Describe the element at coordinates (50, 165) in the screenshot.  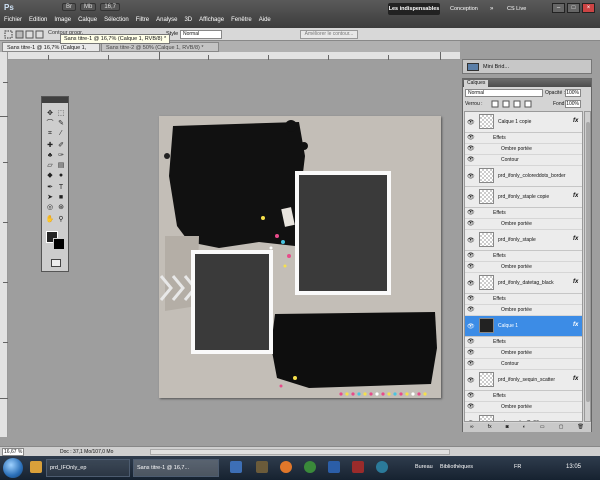
I see `eraser-tool-icon: ▱` at that location.